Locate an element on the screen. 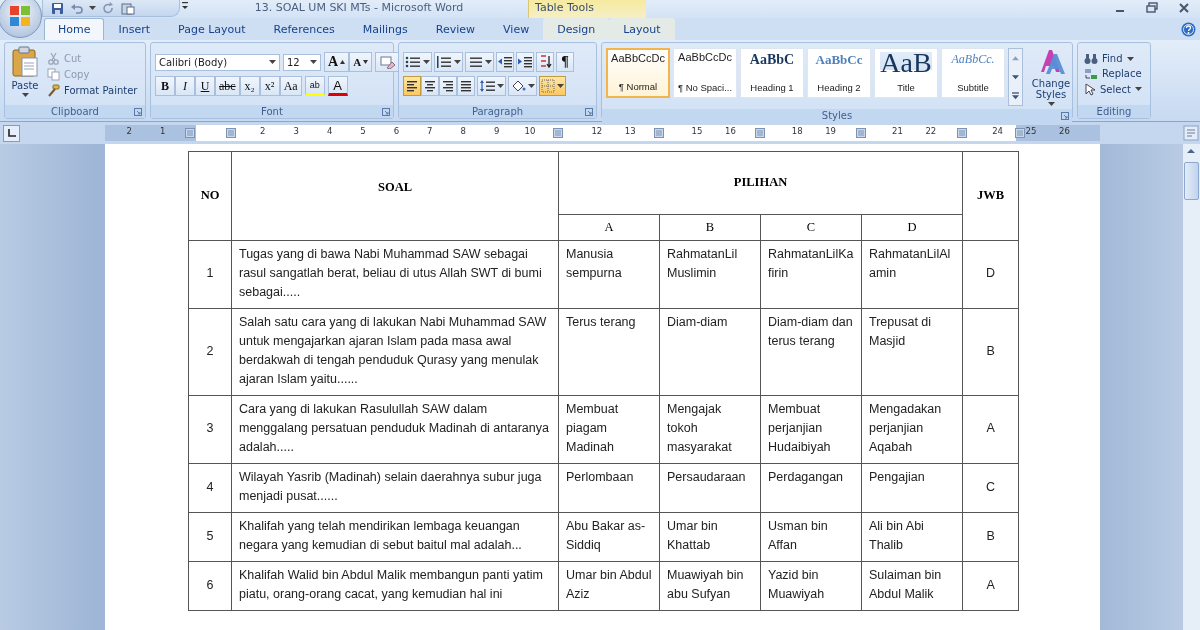  format-button: abc is located at coordinates (227, 86).